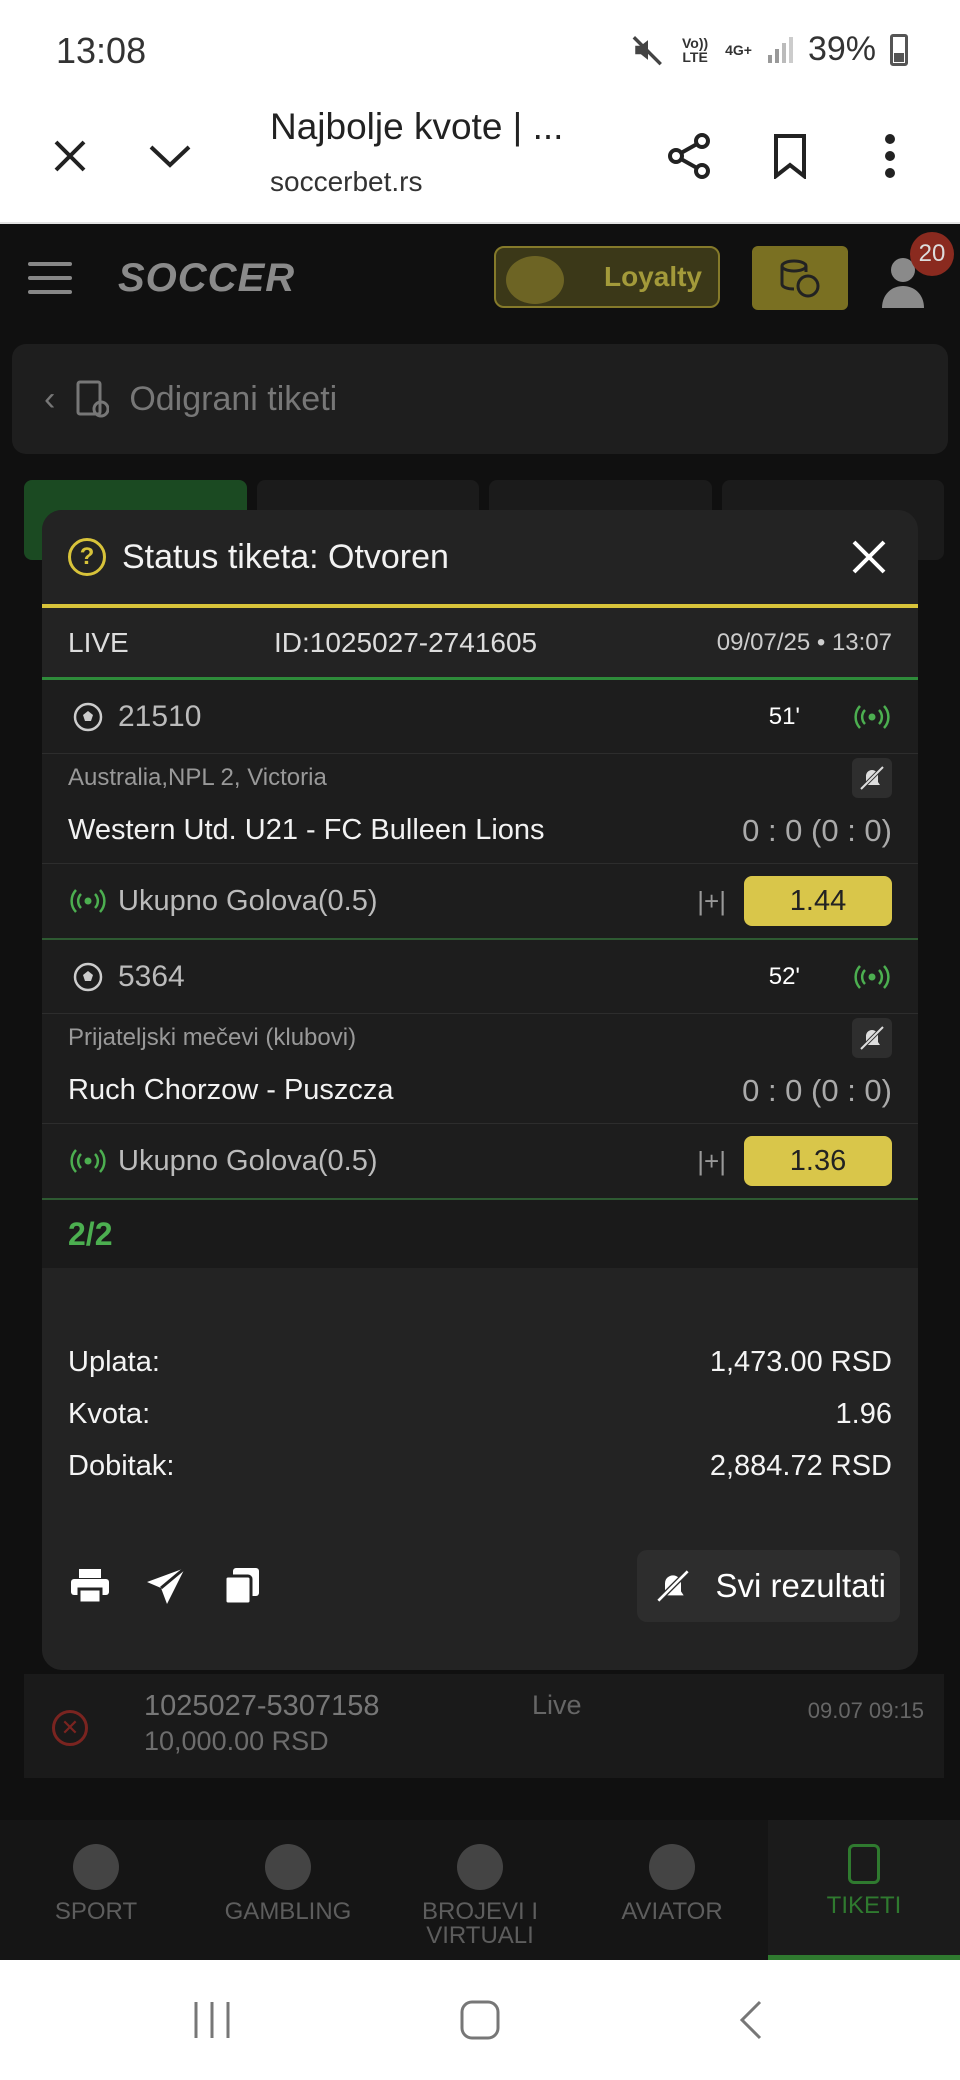  Describe the element at coordinates (480, 559) in the screenshot. I see `modal-header: ? Status tiketa: Otvoren` at that location.